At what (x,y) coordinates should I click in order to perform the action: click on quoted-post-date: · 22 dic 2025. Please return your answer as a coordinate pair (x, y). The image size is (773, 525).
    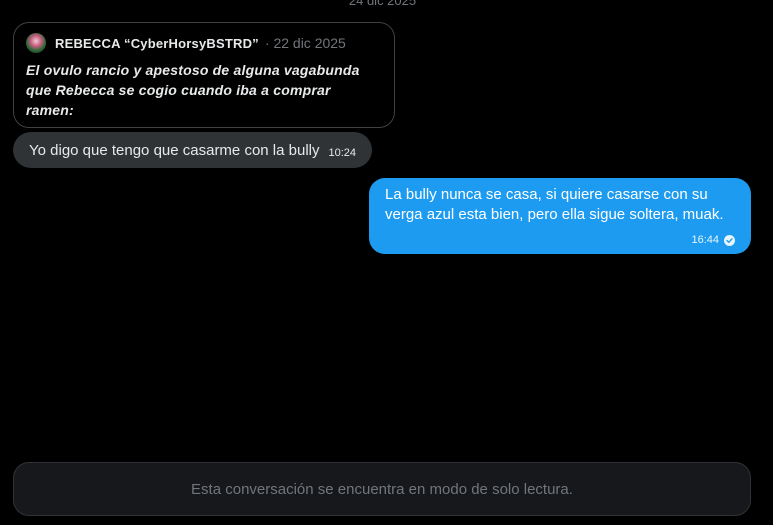
    Looking at the image, I should click on (305, 43).